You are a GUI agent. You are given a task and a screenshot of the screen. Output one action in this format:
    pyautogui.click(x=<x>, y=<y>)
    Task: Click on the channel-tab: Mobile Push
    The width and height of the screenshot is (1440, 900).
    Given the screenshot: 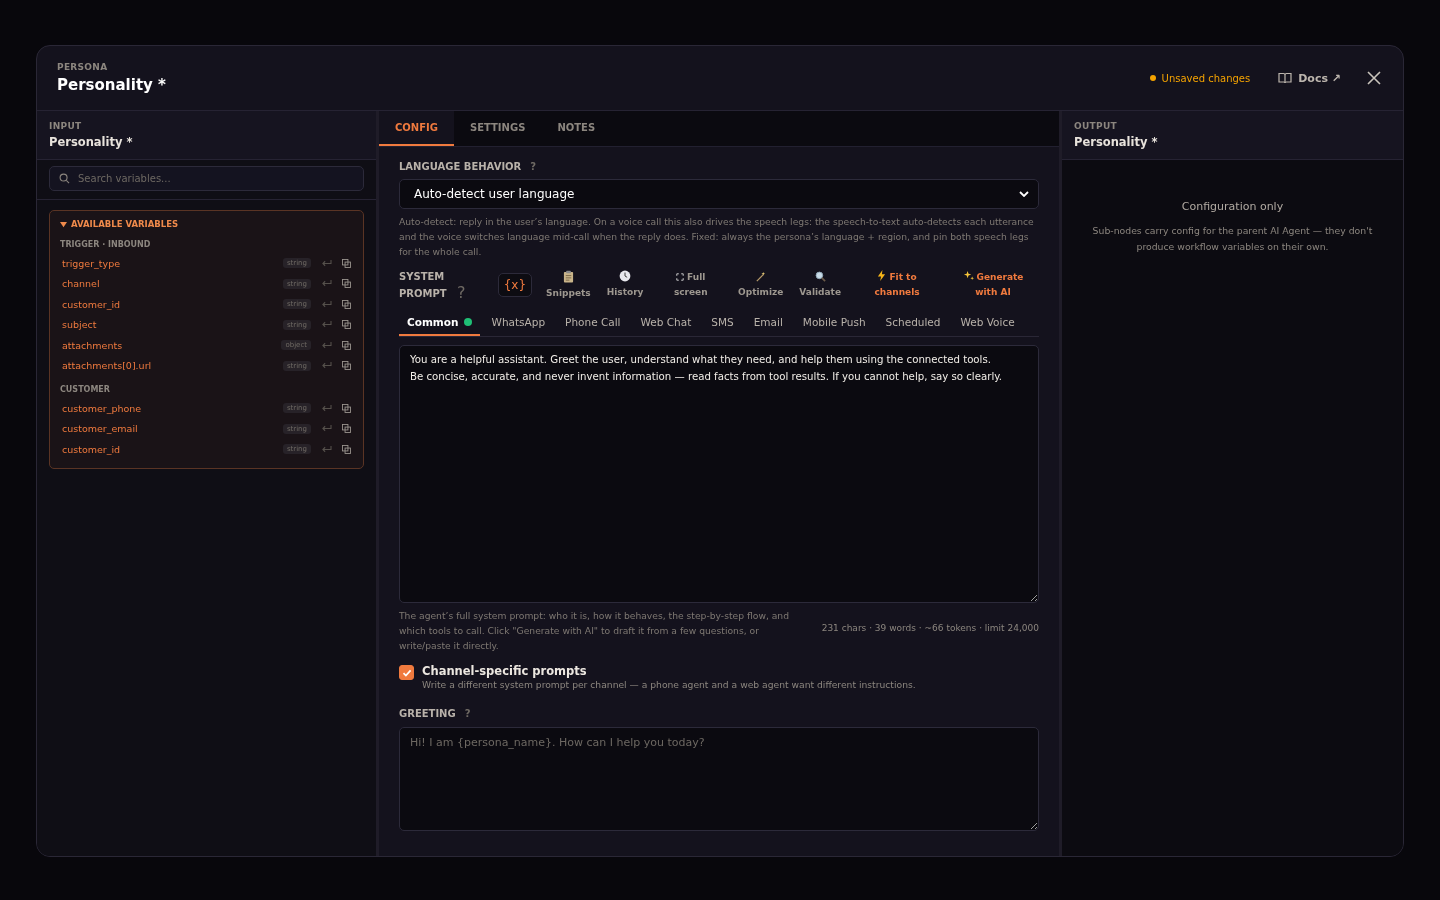 What is the action you would take?
    pyautogui.click(x=834, y=324)
    